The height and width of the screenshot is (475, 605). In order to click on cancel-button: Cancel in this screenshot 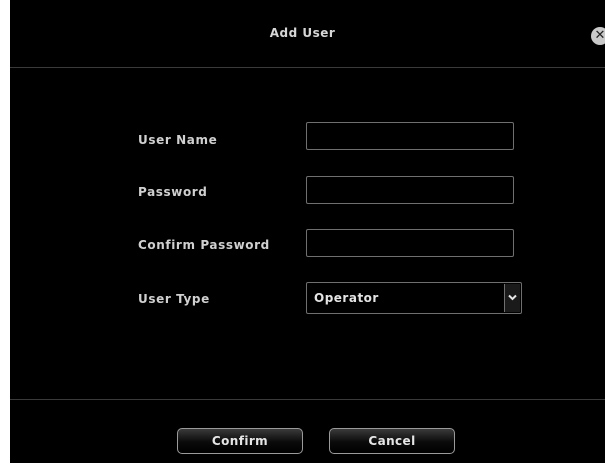, I will do `click(392, 441)`.